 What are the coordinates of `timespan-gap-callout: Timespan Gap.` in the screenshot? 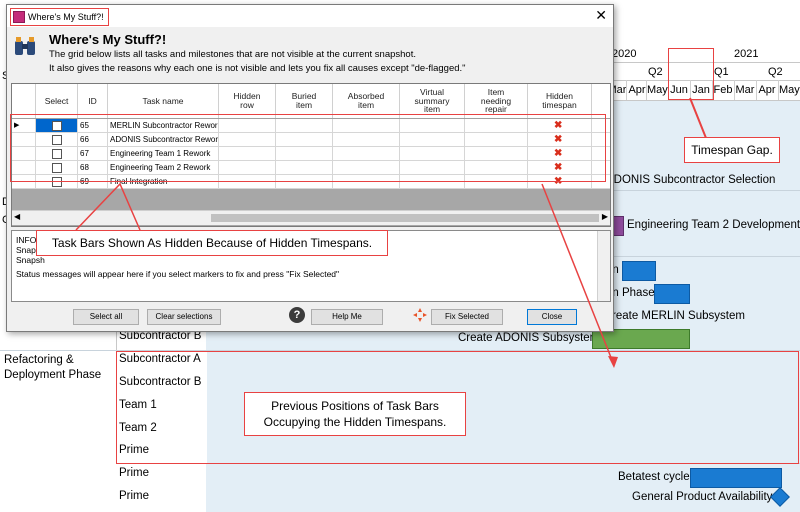 It's located at (732, 150).